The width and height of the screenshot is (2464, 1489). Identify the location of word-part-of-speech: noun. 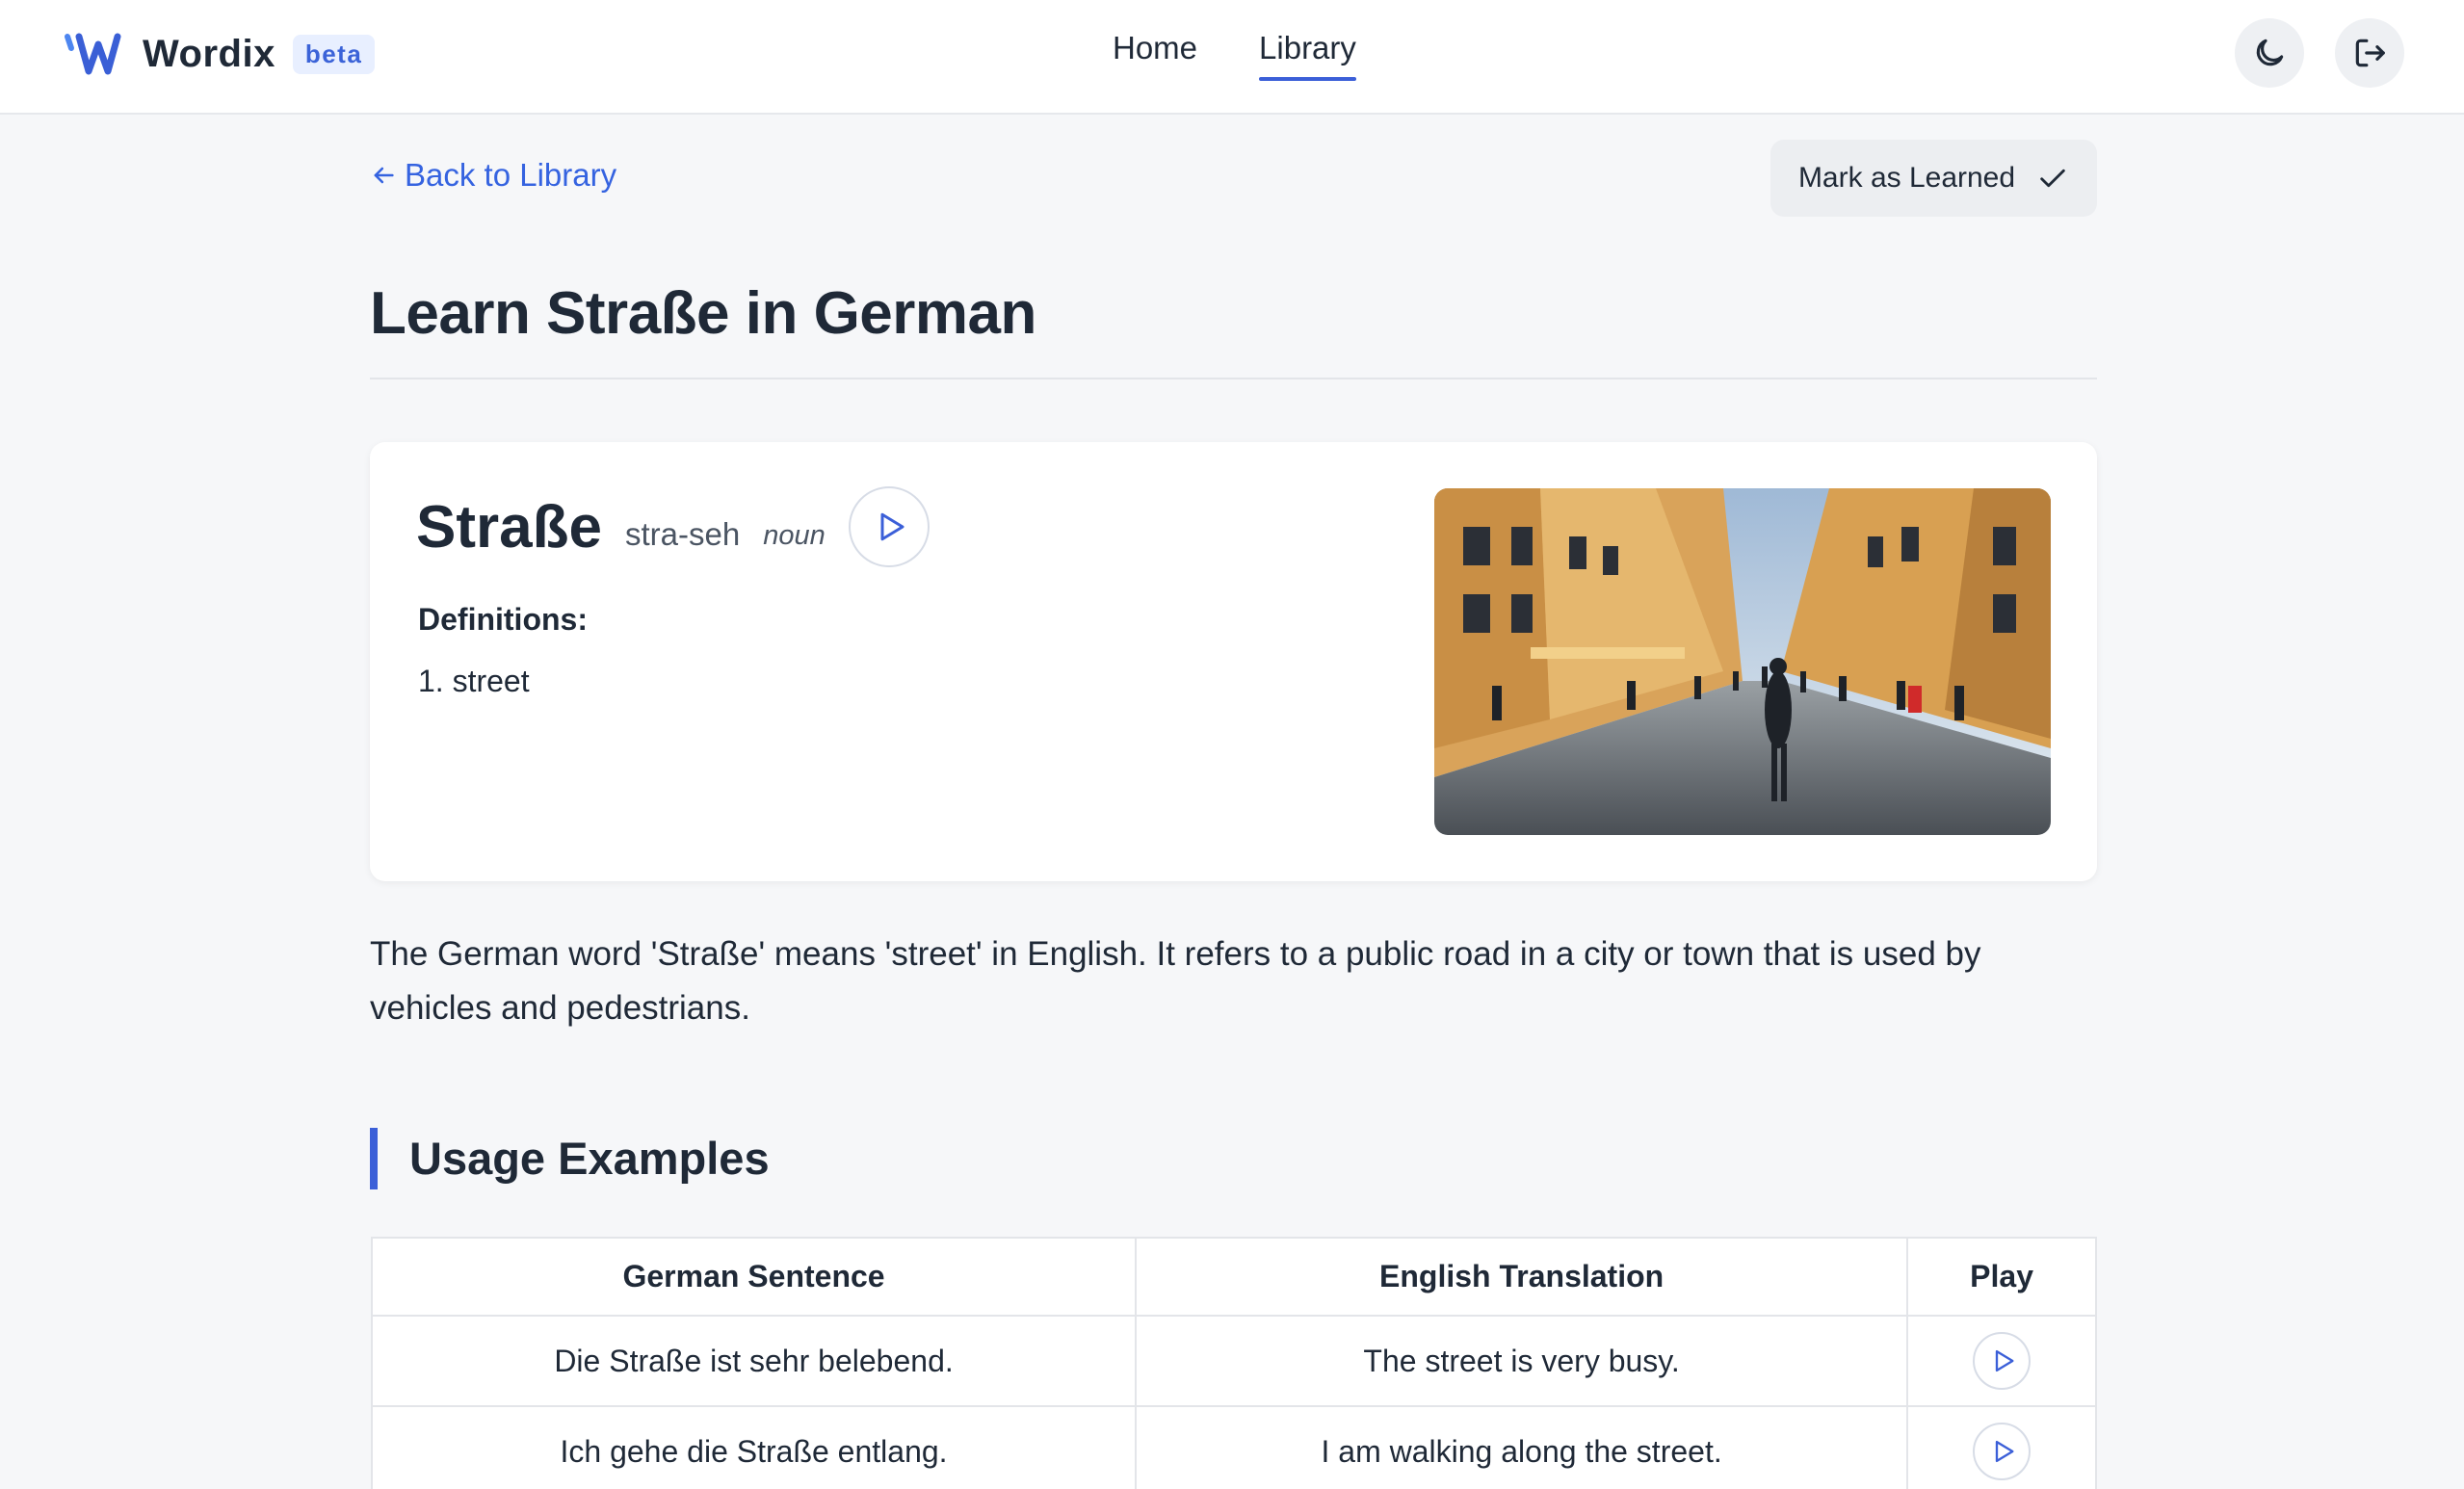
(794, 535).